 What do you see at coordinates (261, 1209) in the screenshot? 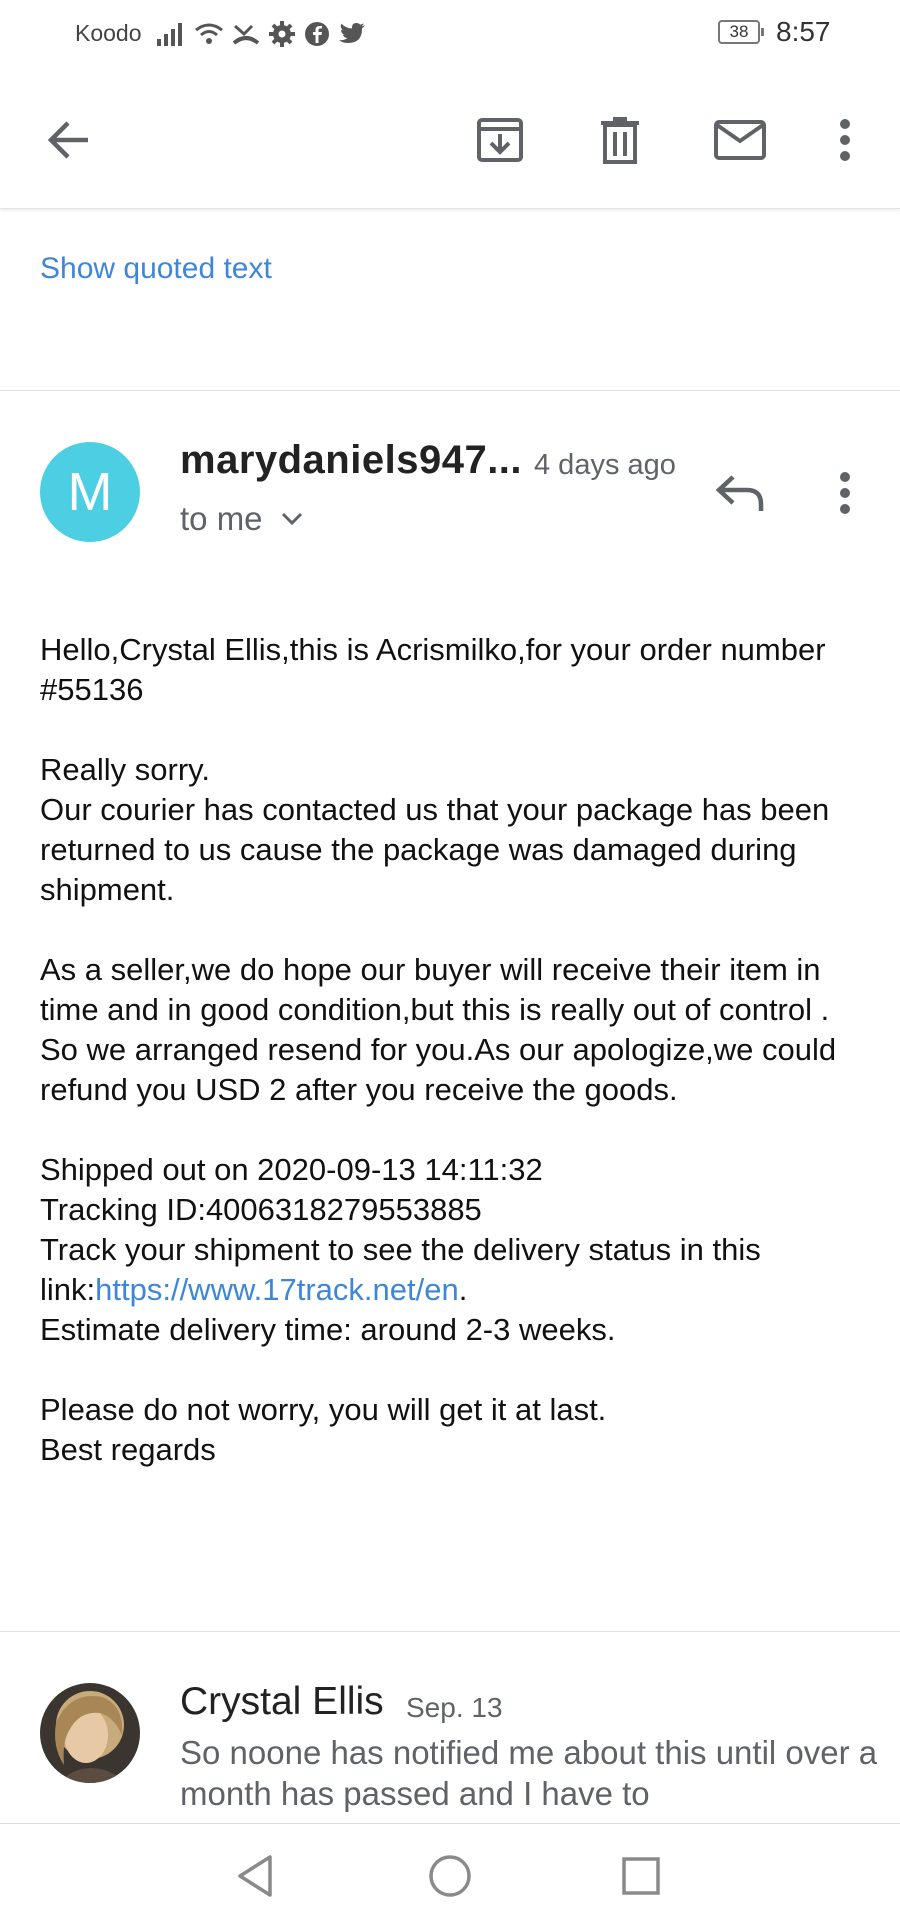
I see `tracking-line: Tracking ID:4006318279553885` at bounding box center [261, 1209].